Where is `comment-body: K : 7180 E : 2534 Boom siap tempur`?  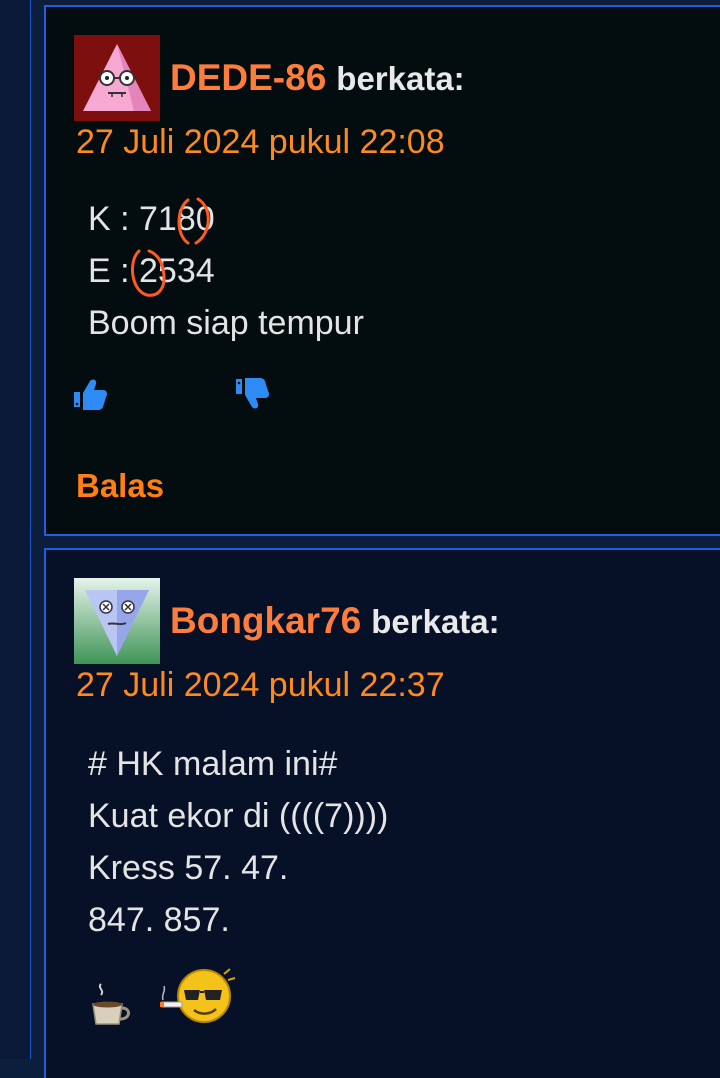
comment-body: K : 7180 E : 2534 Boom siap tempur is located at coordinates (226, 271).